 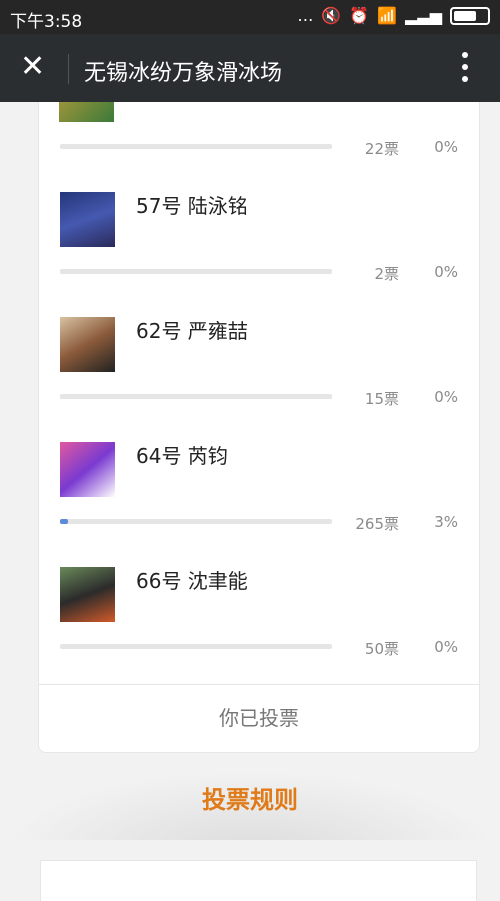 What do you see at coordinates (386, 274) in the screenshot?
I see `vote-count: 2票` at bounding box center [386, 274].